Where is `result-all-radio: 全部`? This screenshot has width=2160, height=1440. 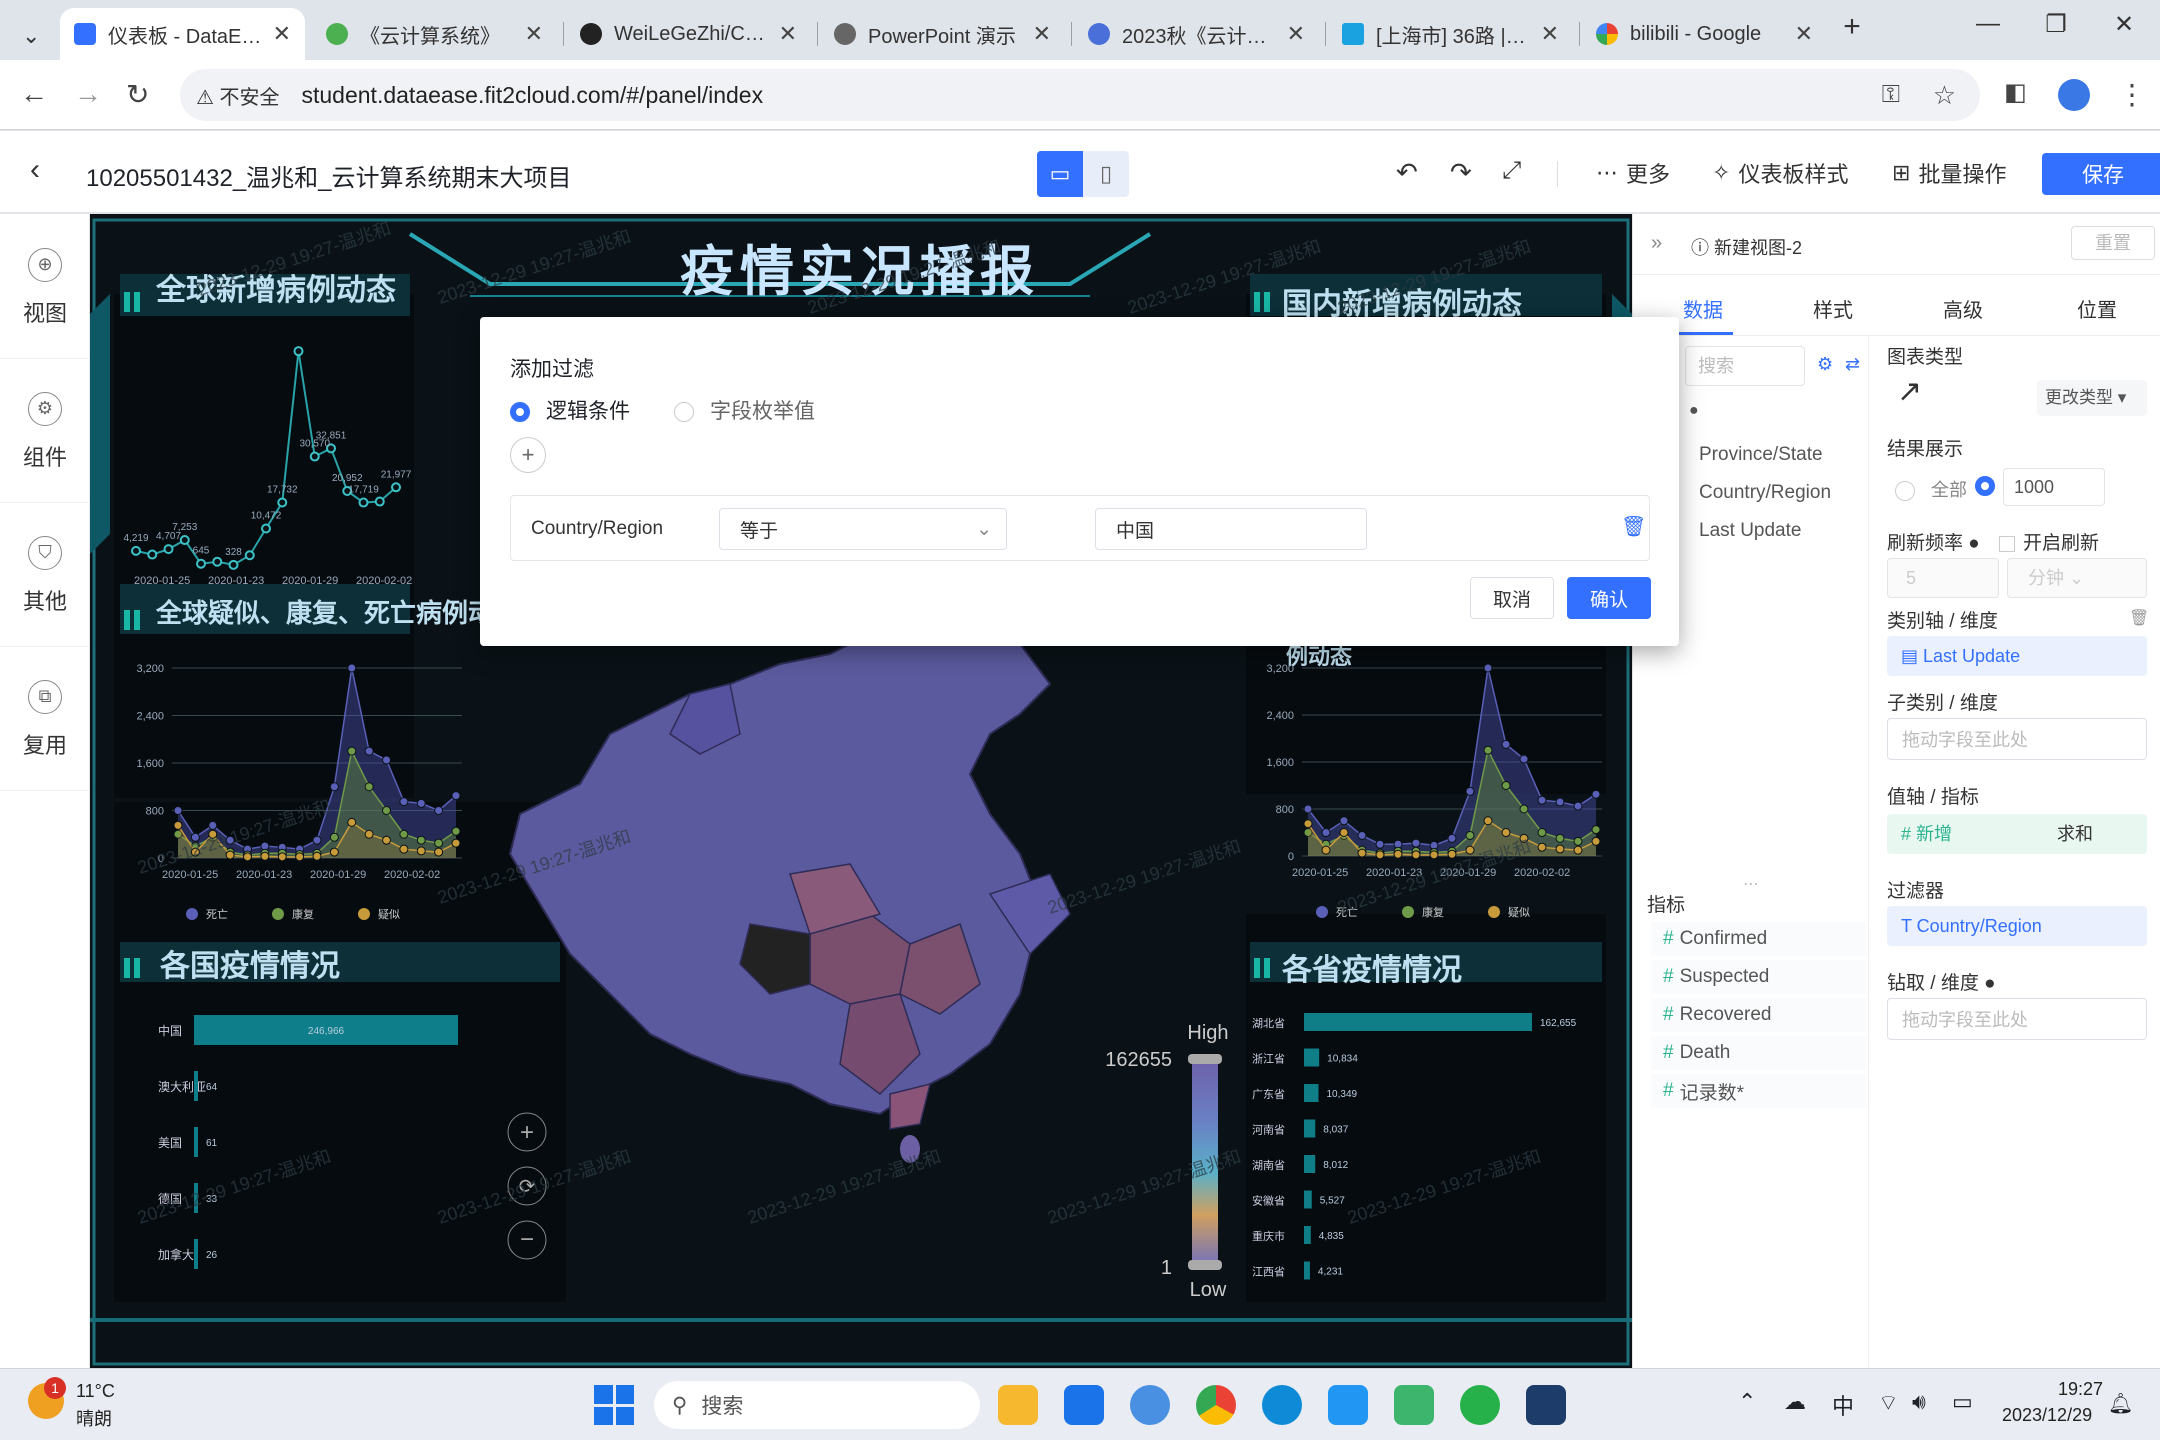 result-all-radio: 全部 is located at coordinates (1931, 489).